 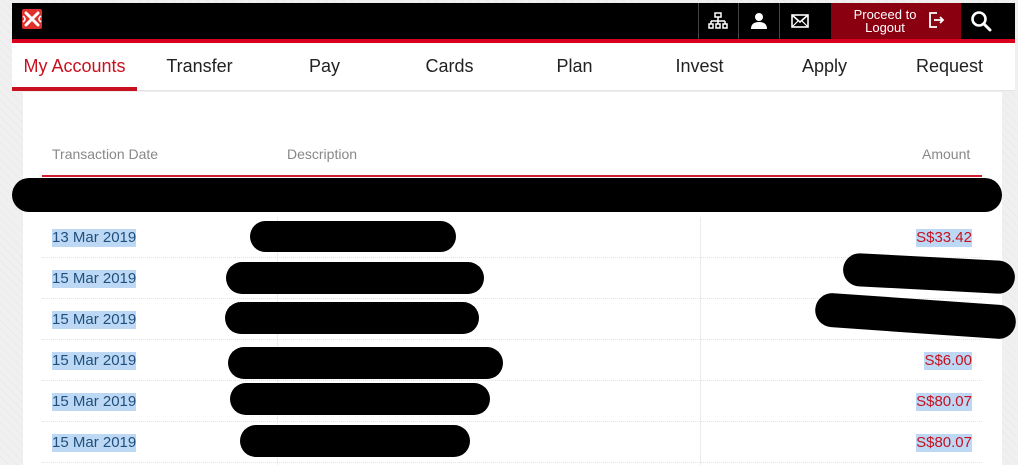 I want to click on active-tab-indicator, so click(x=74, y=89).